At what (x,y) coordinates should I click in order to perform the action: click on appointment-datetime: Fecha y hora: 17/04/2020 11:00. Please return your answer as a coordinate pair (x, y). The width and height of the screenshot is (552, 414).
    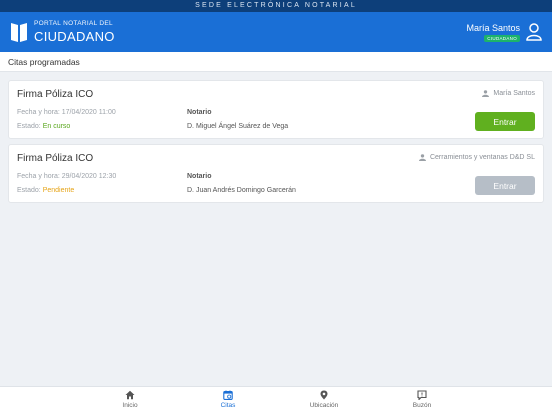
    Looking at the image, I should click on (66, 112).